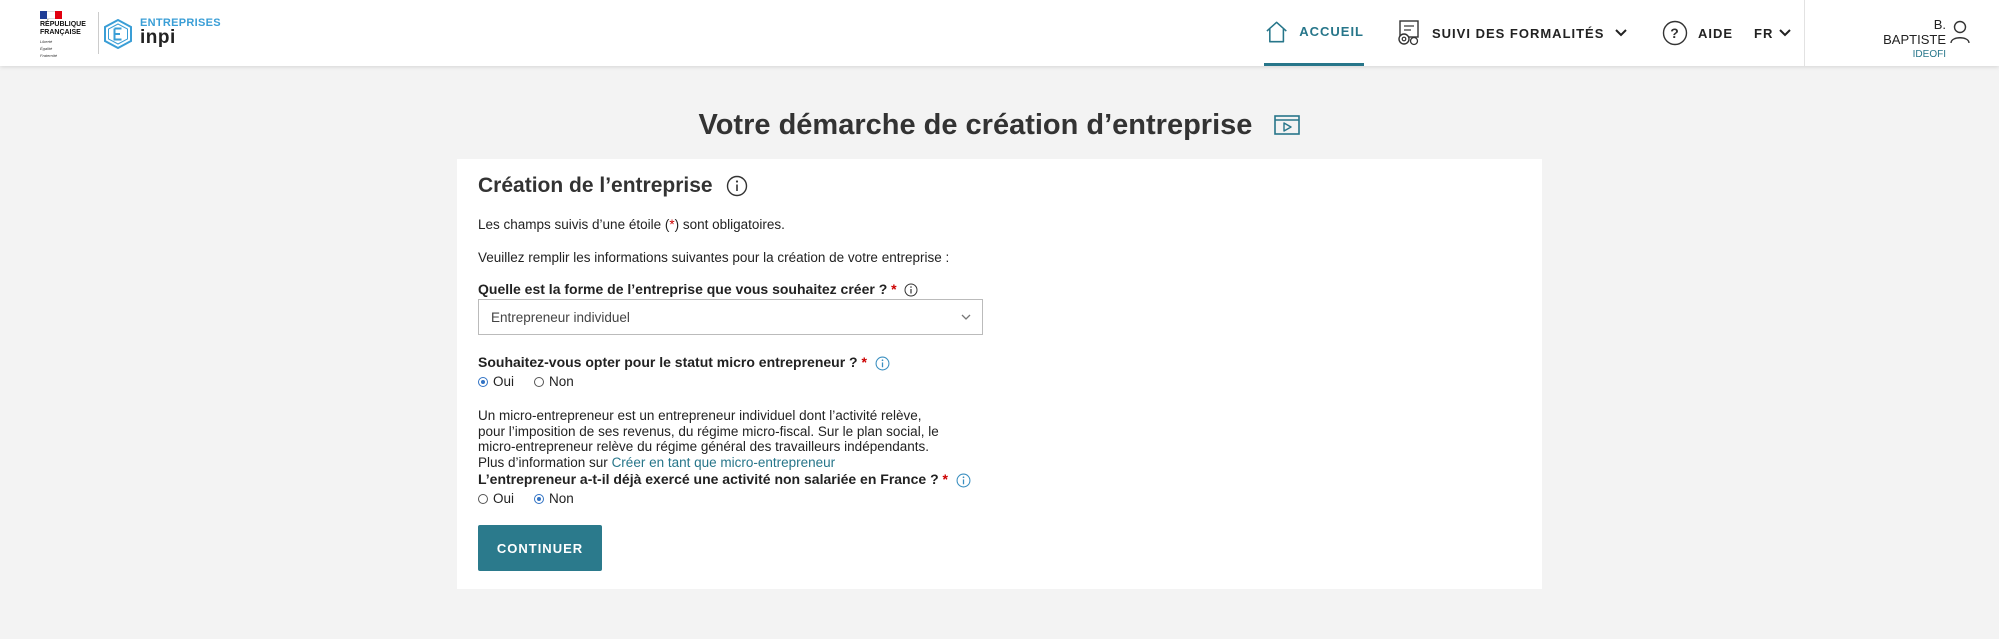 The width and height of the screenshot is (1999, 639). Describe the element at coordinates (51, 15) in the screenshot. I see `french-flag-icon` at that location.